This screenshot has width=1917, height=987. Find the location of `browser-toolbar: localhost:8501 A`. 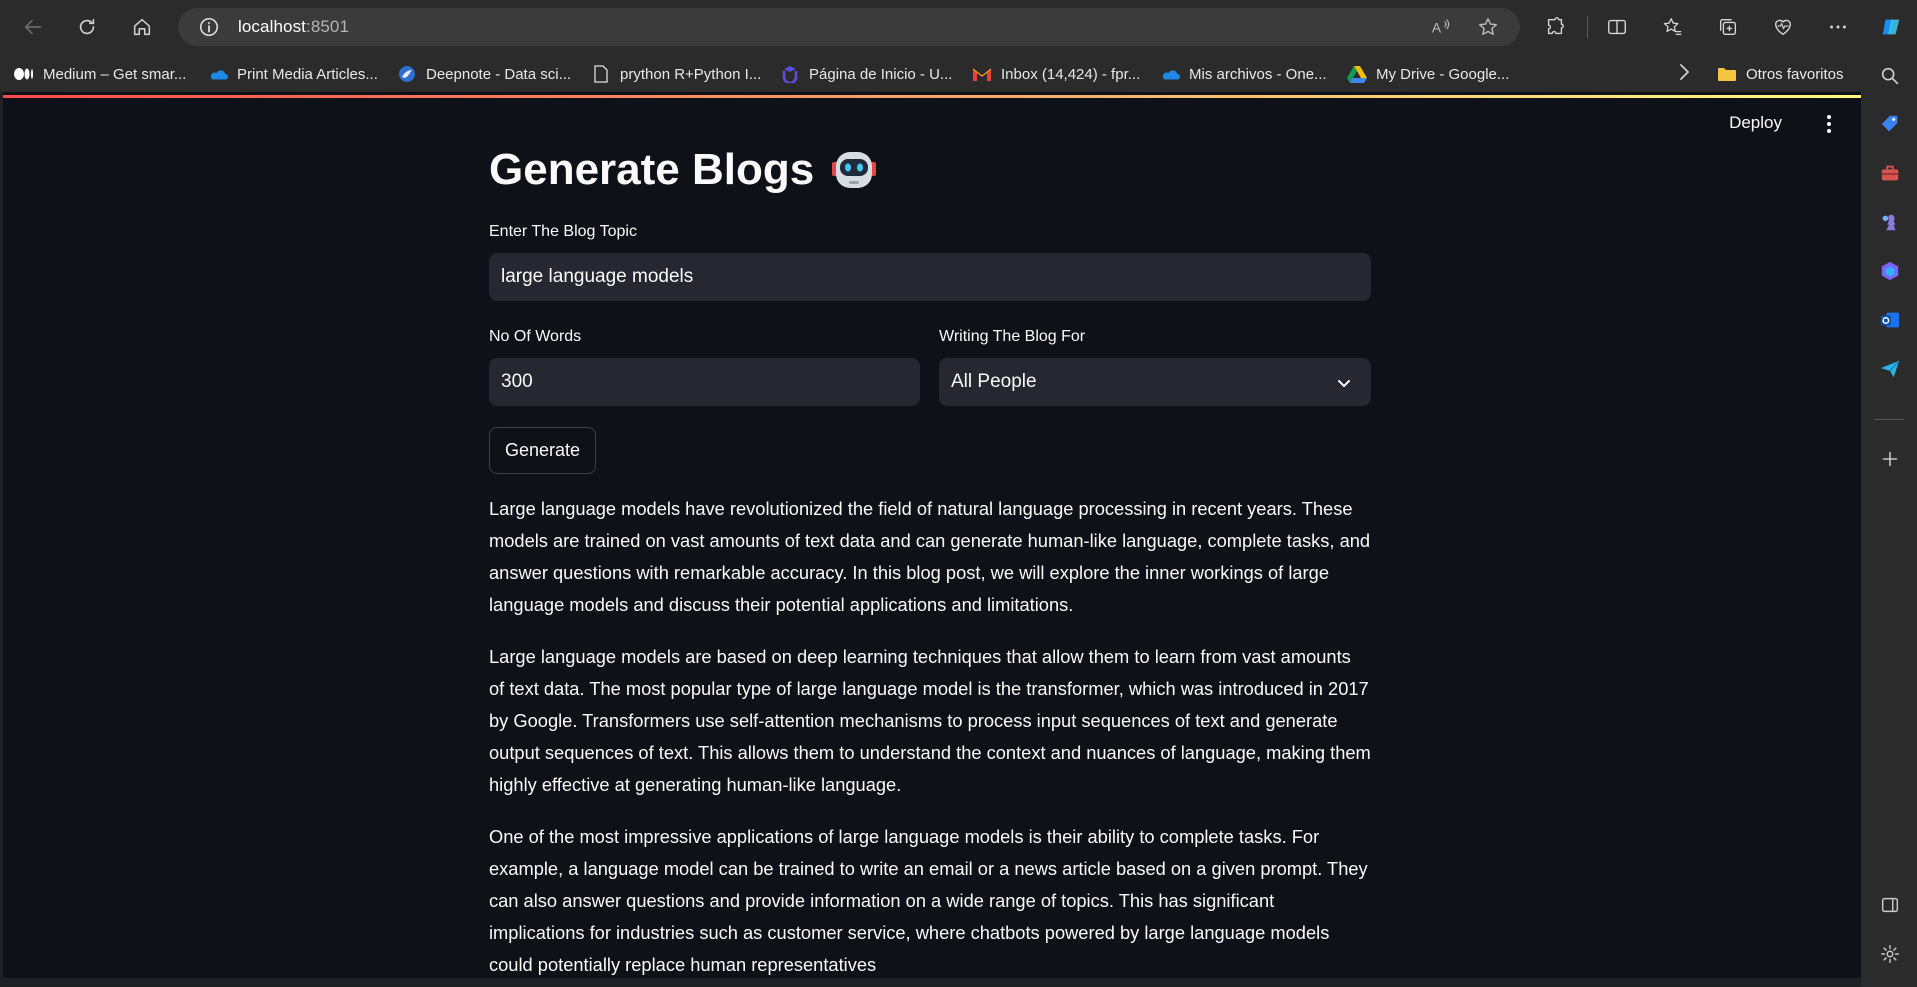

browser-toolbar: localhost:8501 A is located at coordinates (958, 27).